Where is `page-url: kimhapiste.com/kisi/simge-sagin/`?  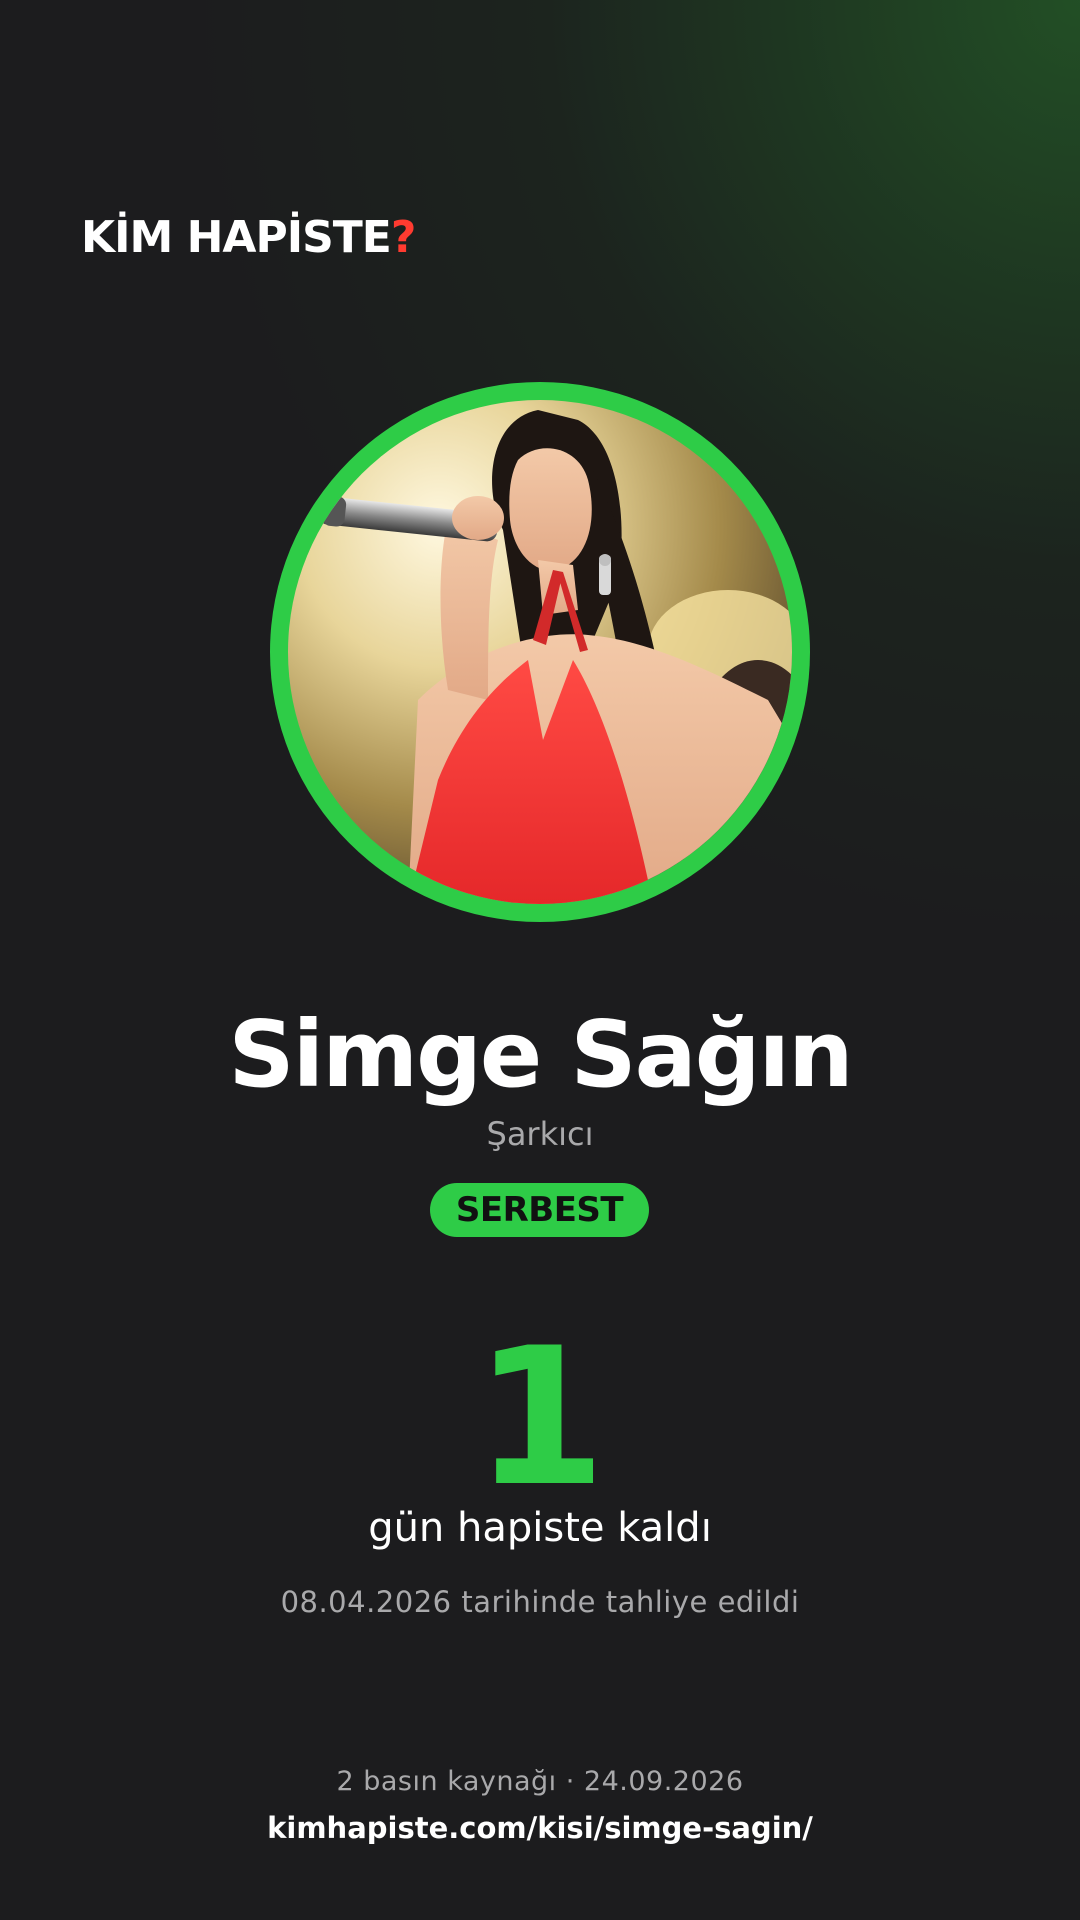 page-url: kimhapiste.com/kisi/simge-sagin/ is located at coordinates (540, 1828).